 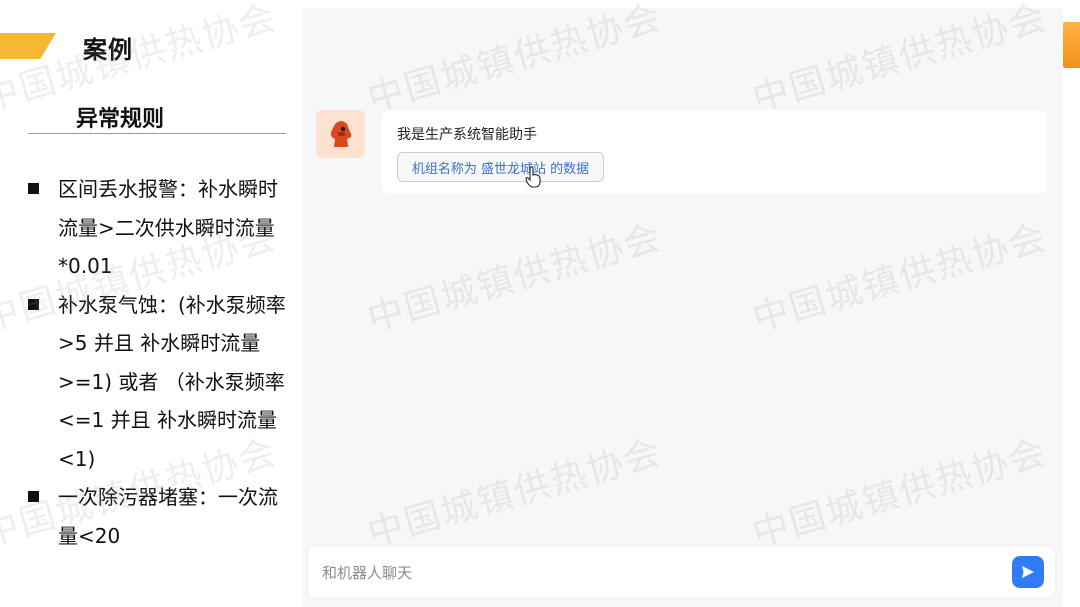 I want to click on send-icon, so click(x=1028, y=572).